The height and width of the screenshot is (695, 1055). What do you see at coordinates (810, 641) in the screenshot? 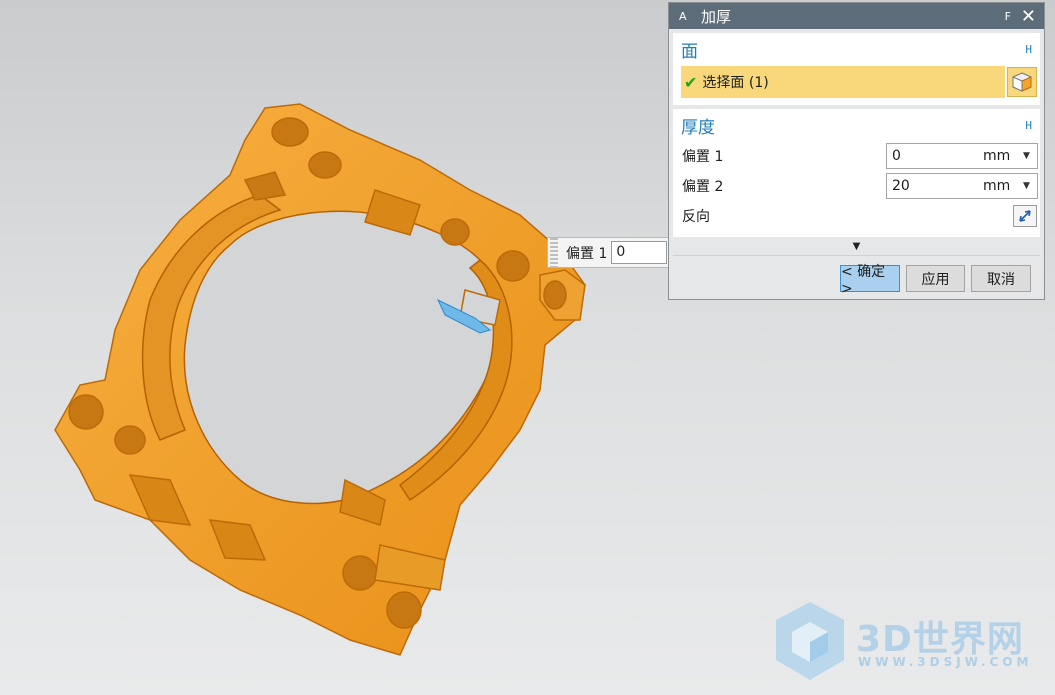
I see `watermark-cube-logo` at bounding box center [810, 641].